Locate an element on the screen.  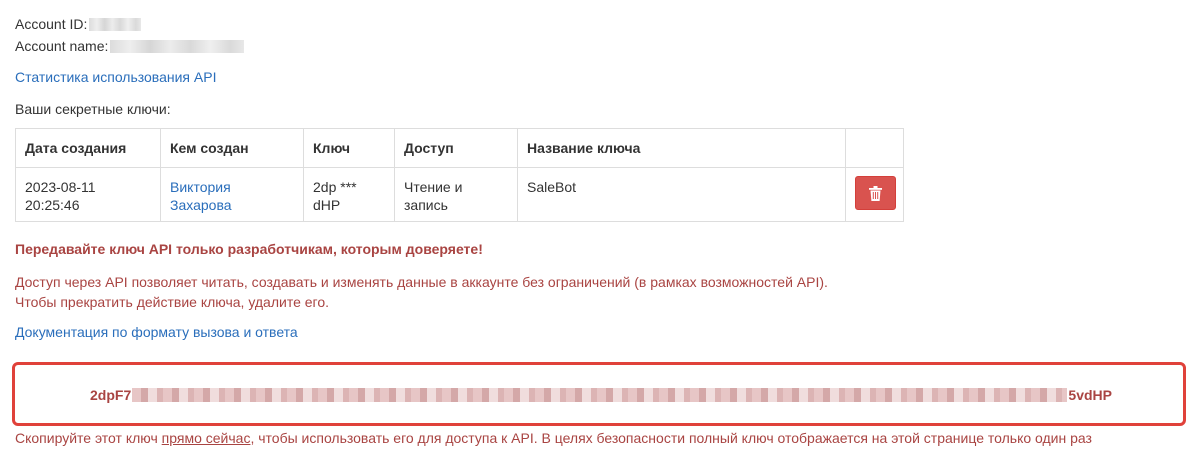
full-key-box: 2dpF7 5vdHP is located at coordinates (599, 394).